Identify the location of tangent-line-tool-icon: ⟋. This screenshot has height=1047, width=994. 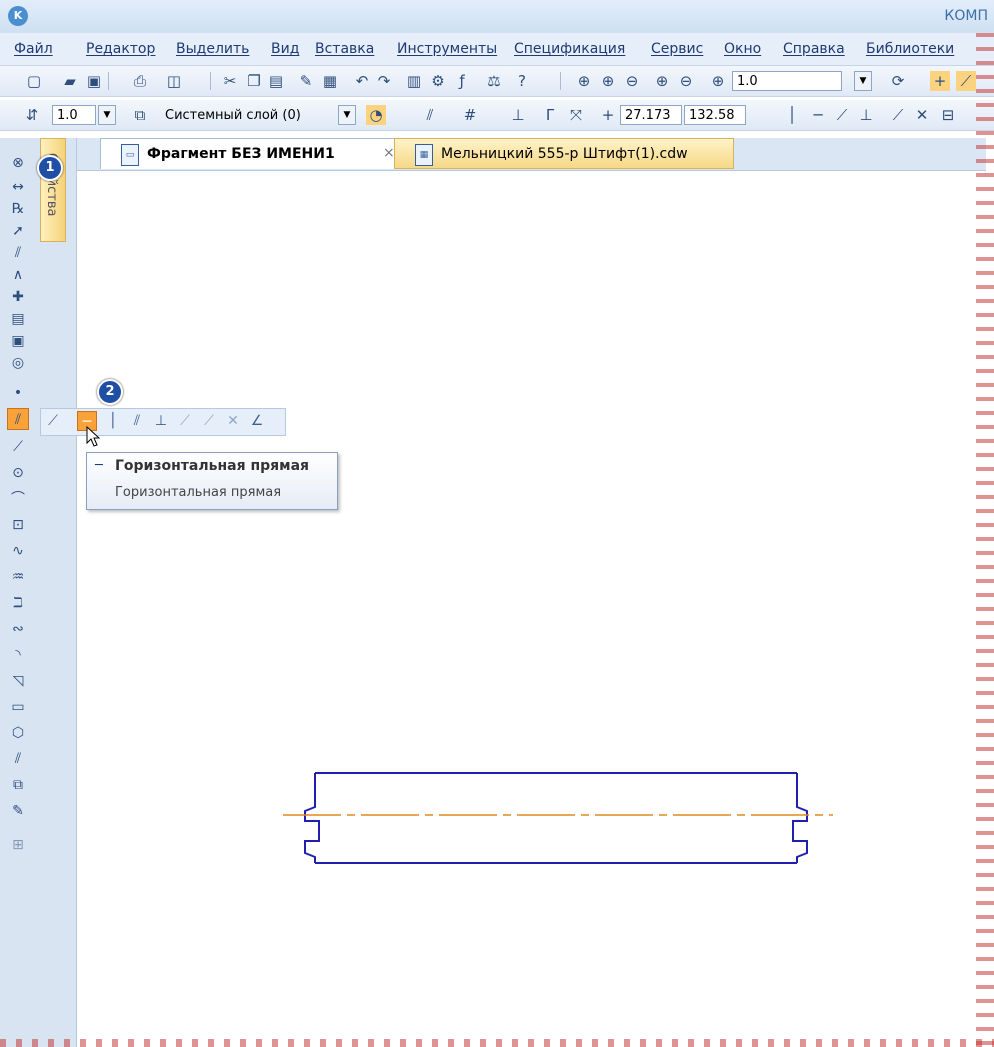
(185, 421).